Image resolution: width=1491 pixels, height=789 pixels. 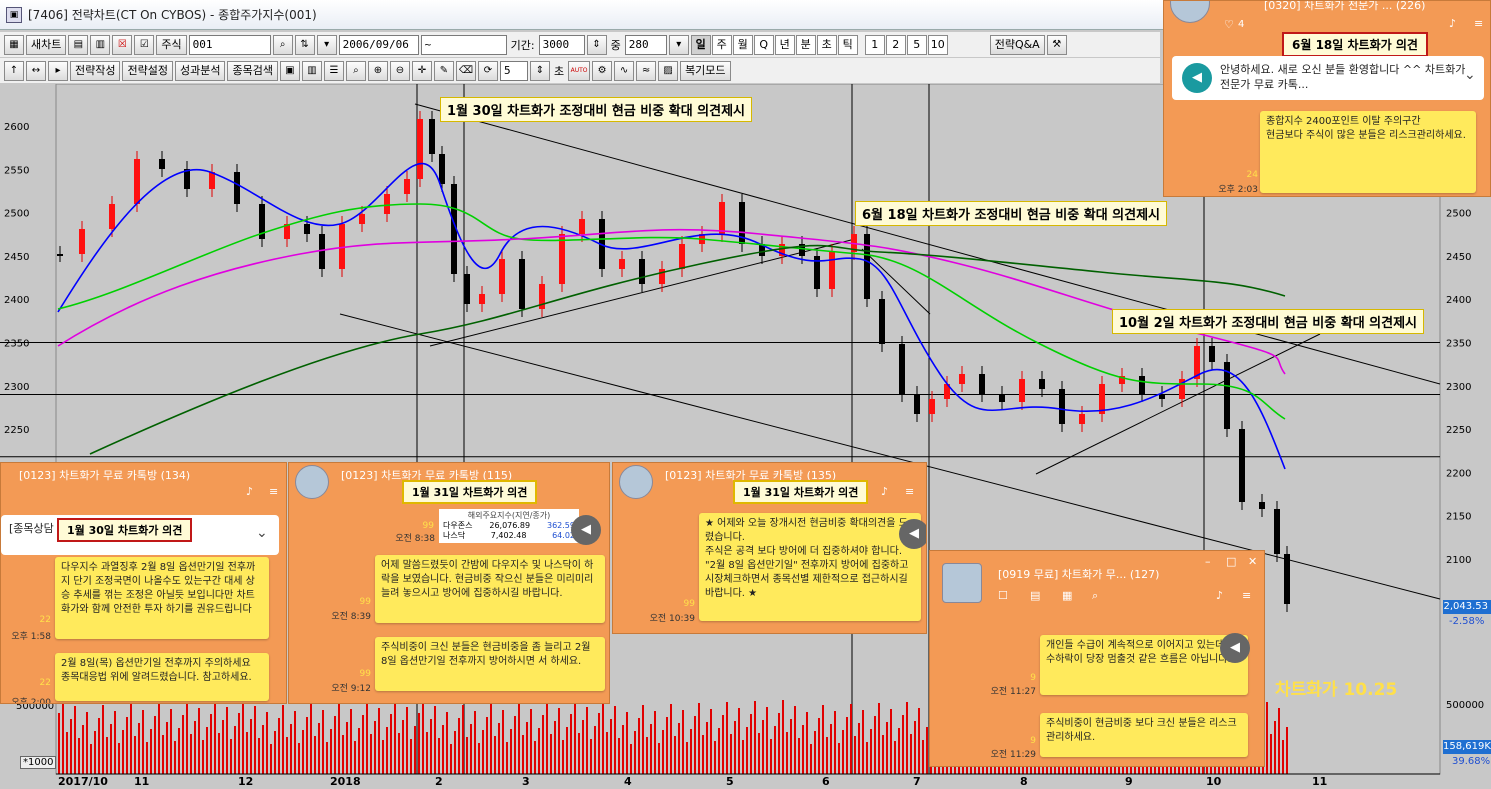 I want to click on period-button: 1, so click(x=874, y=44).